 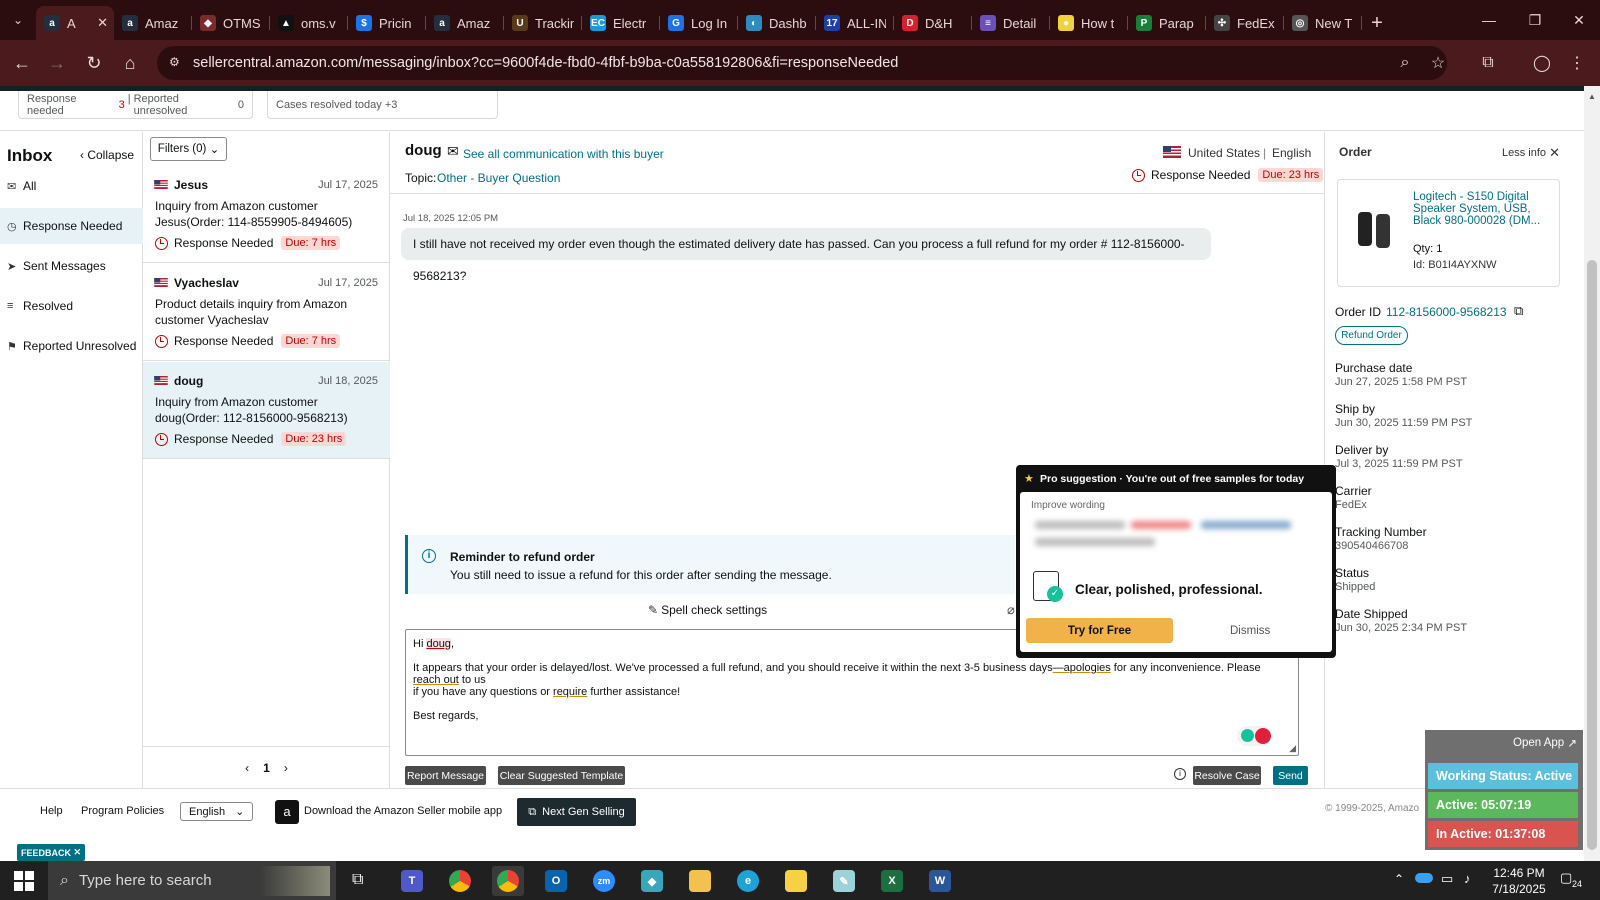 I want to click on nav-item-reported-unresolved: ⚑ Reported Unresolved, so click(x=71, y=346).